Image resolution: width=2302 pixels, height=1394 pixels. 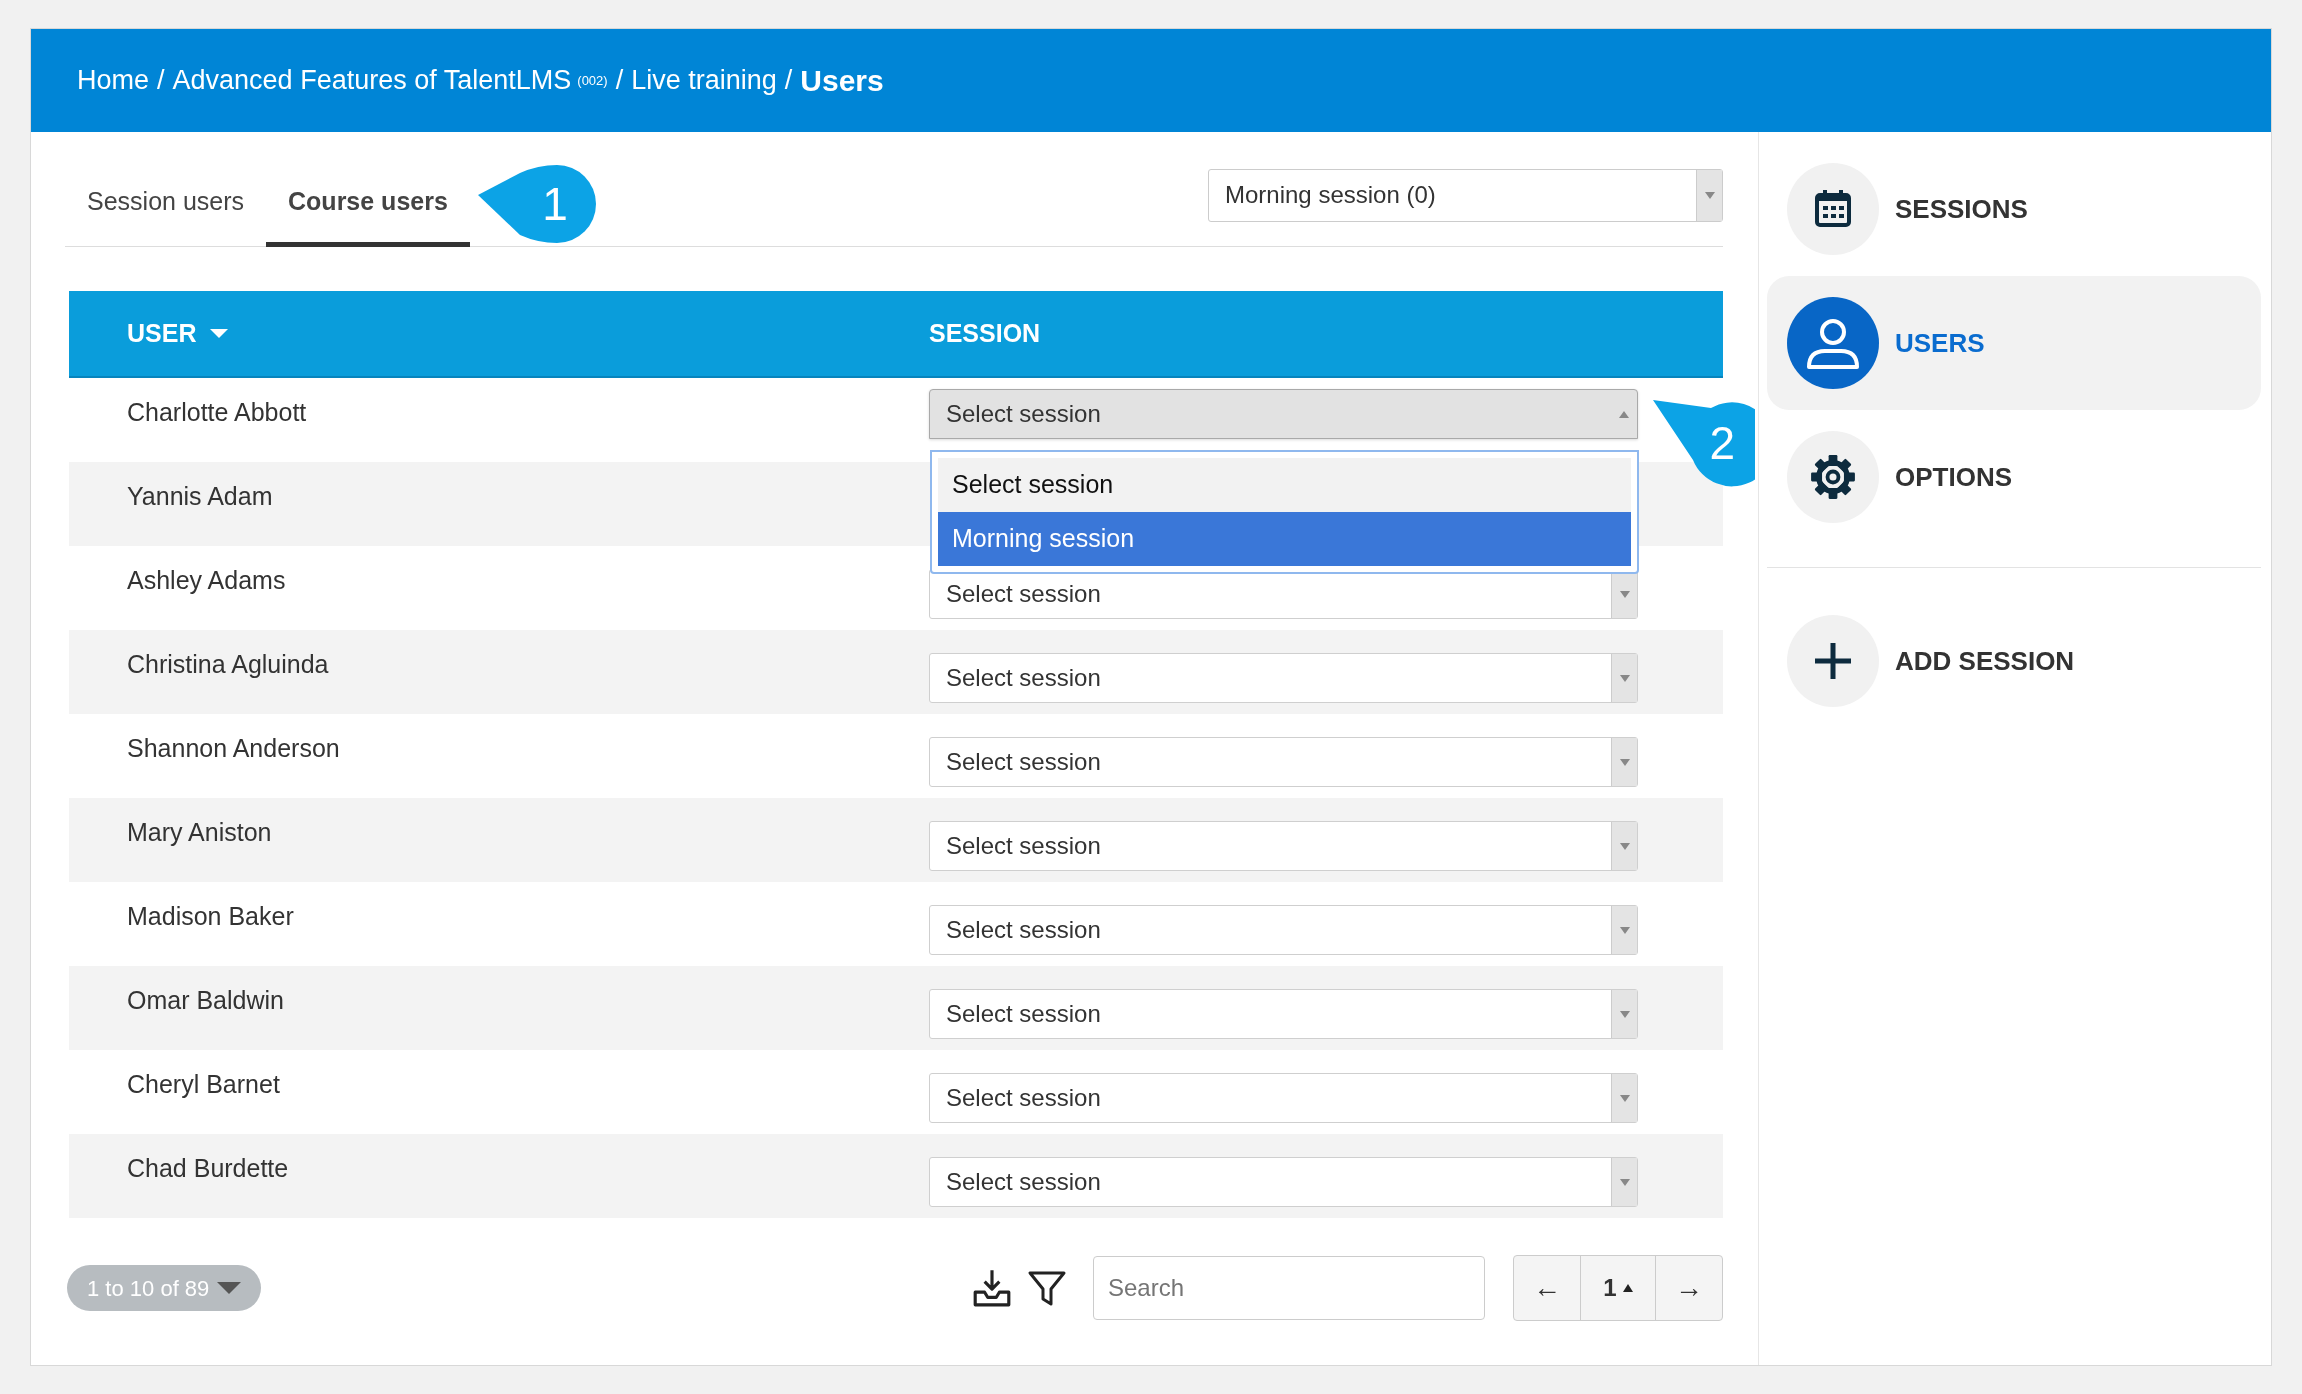 What do you see at coordinates (1833, 661) in the screenshot?
I see `plus-icon` at bounding box center [1833, 661].